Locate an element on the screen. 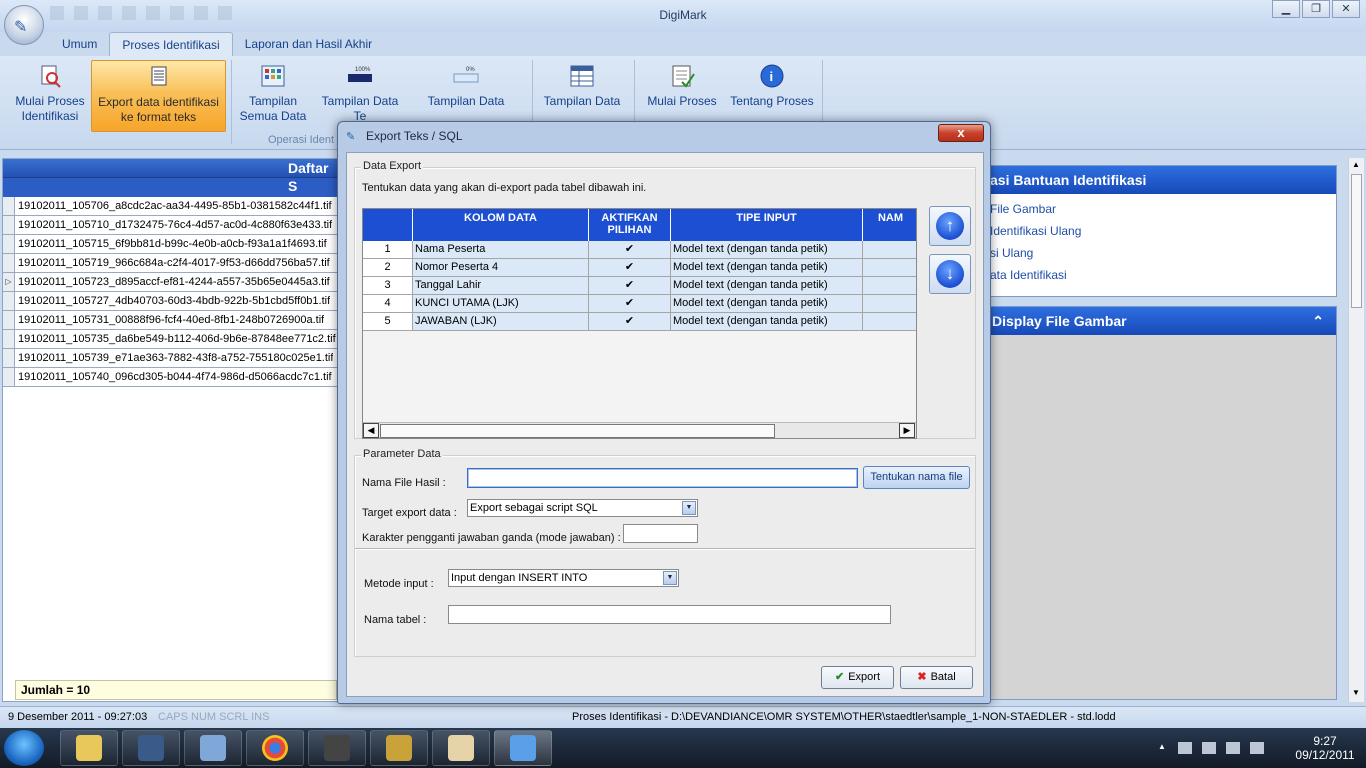 The width and height of the screenshot is (1366, 768). clock: 9:27 09/12/2011 is located at coordinates (1325, 748).